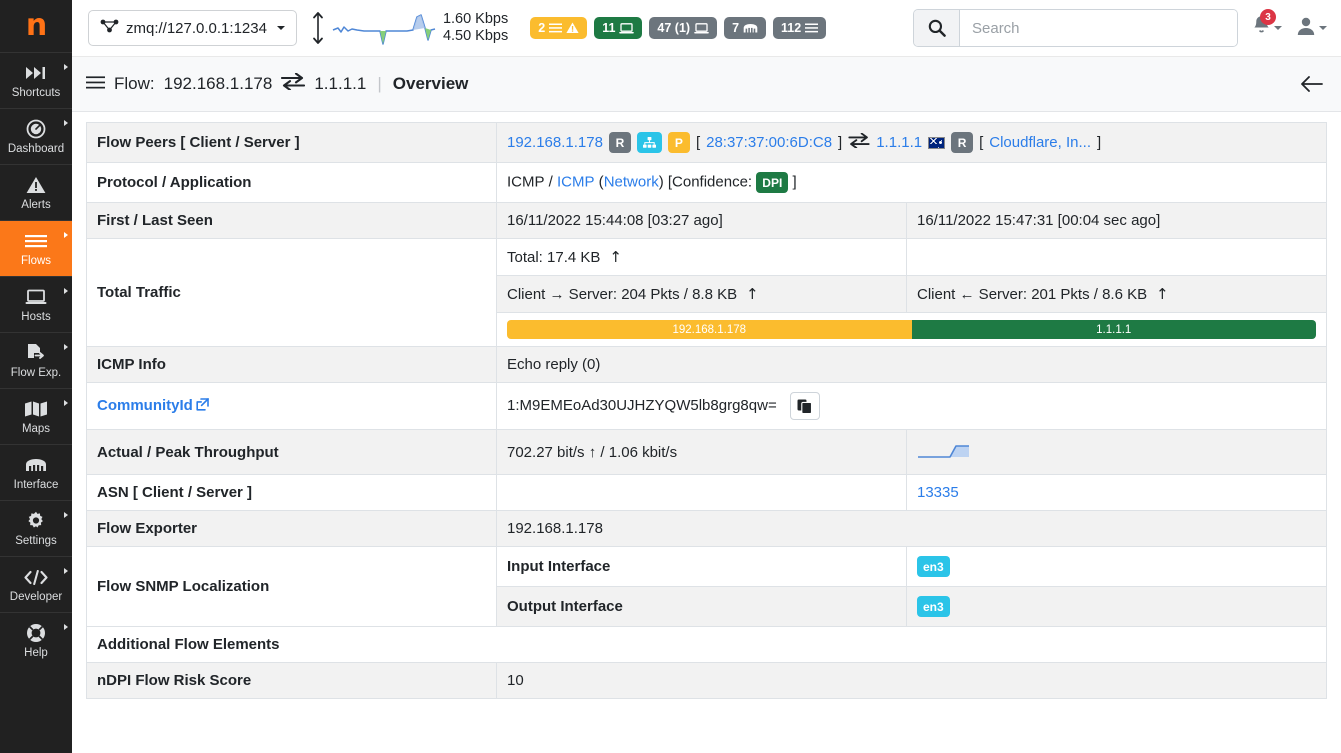 This screenshot has height=753, width=1341. What do you see at coordinates (36, 584) in the screenshot?
I see `sidebar-item-developer: Developer` at bounding box center [36, 584].